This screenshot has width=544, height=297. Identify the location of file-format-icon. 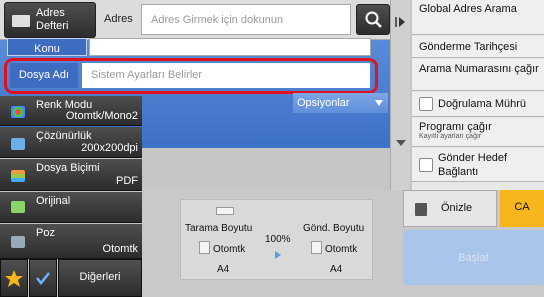
(18, 176).